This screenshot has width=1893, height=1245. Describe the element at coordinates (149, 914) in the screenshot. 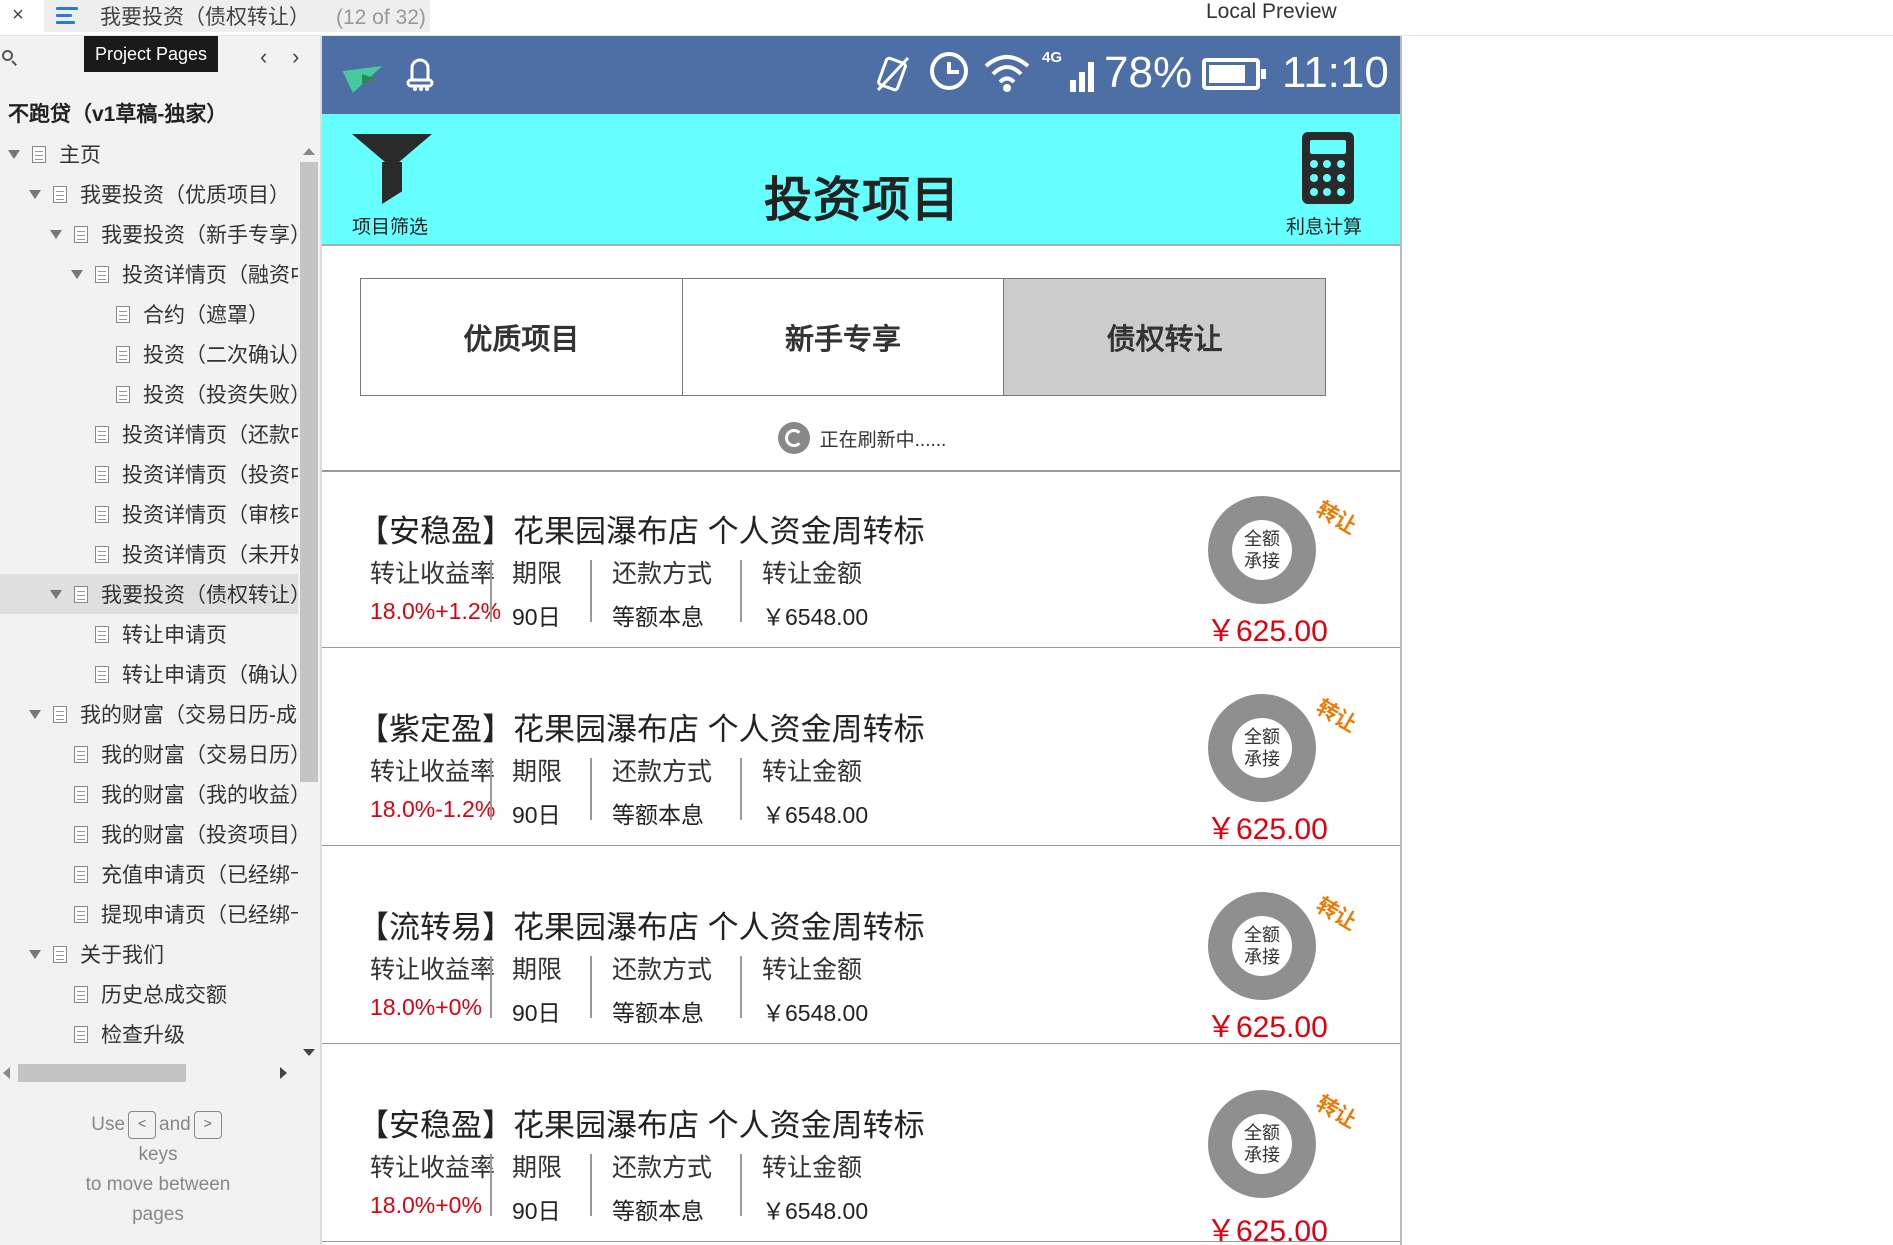

I see `tree-item: 提现申请页（已经绑卡）` at that location.